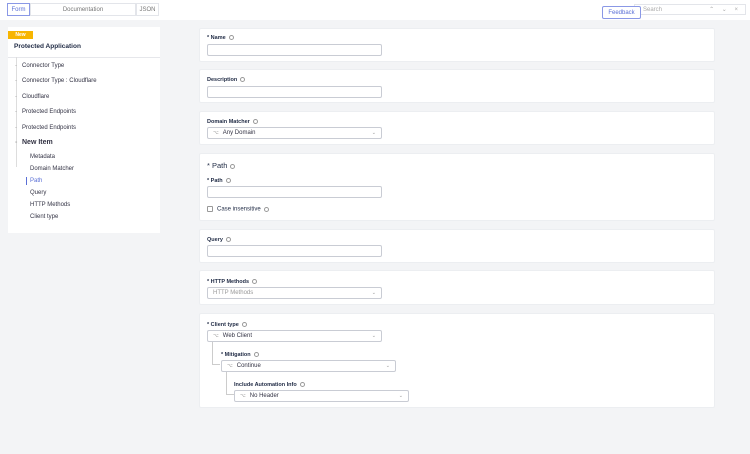 Image resolution: width=750 pixels, height=454 pixels. I want to click on name-input, so click(294, 50).